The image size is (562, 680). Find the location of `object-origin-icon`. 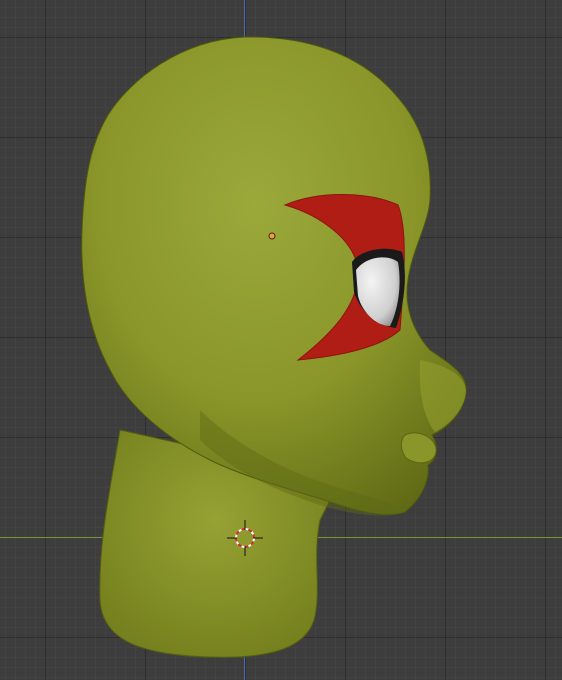

object-origin-icon is located at coordinates (272, 236).